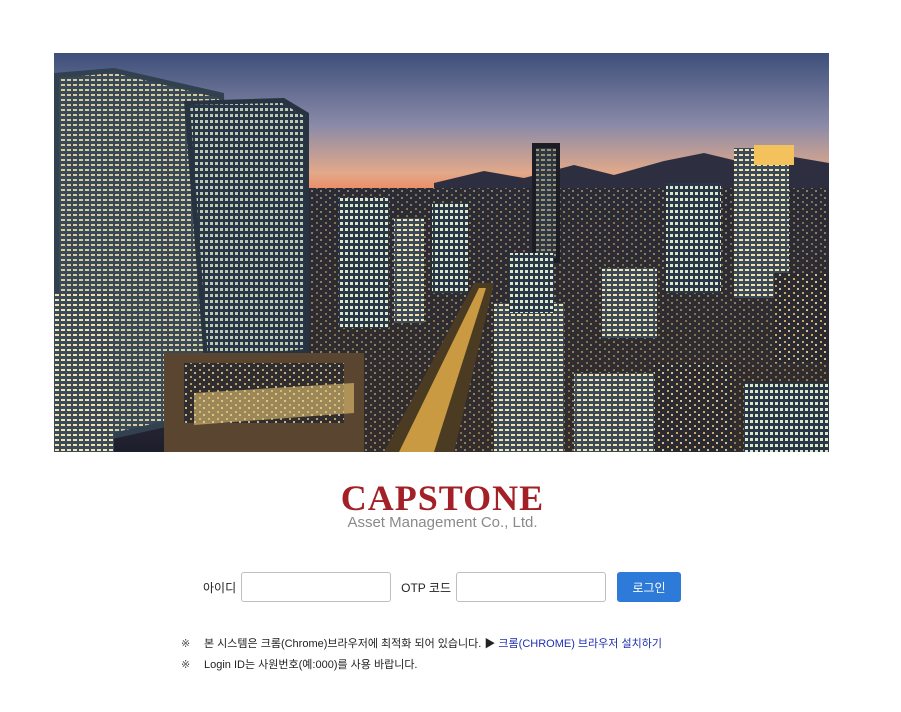 This screenshot has height=712, width=901. Describe the element at coordinates (351, 644) in the screenshot. I see `notice-browser-text: 본 시스템은 크롬(Chrome)브라우저에 최적화 되어 있습니다. ▶` at that location.